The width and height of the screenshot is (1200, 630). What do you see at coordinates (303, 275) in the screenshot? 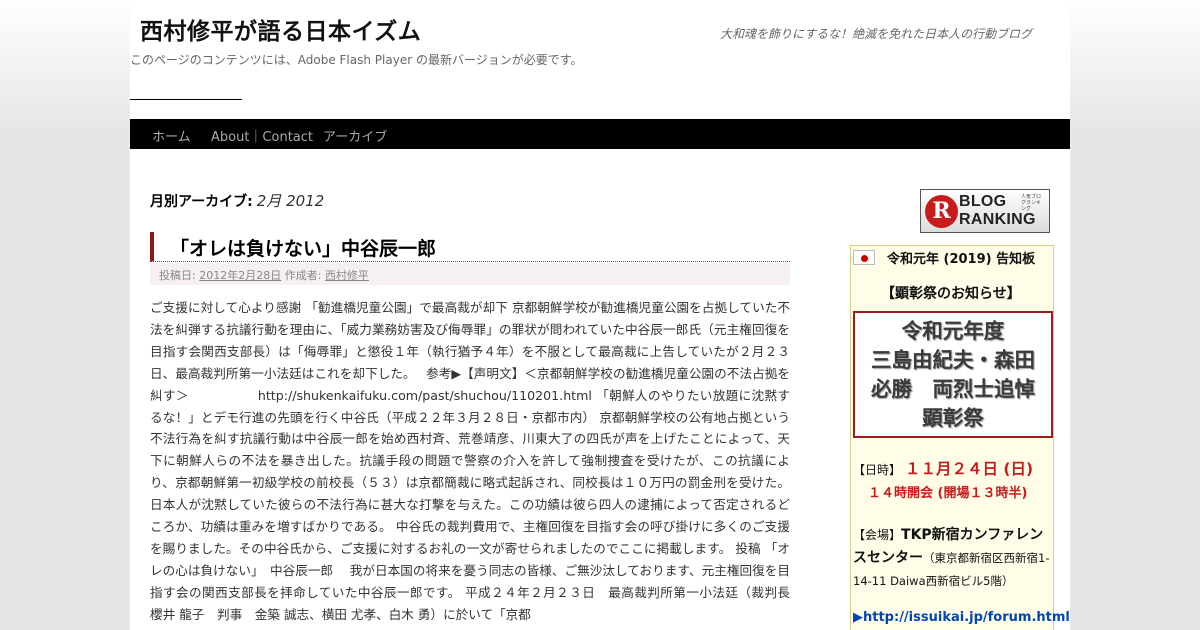
I see `author-label: 作成者:` at bounding box center [303, 275].